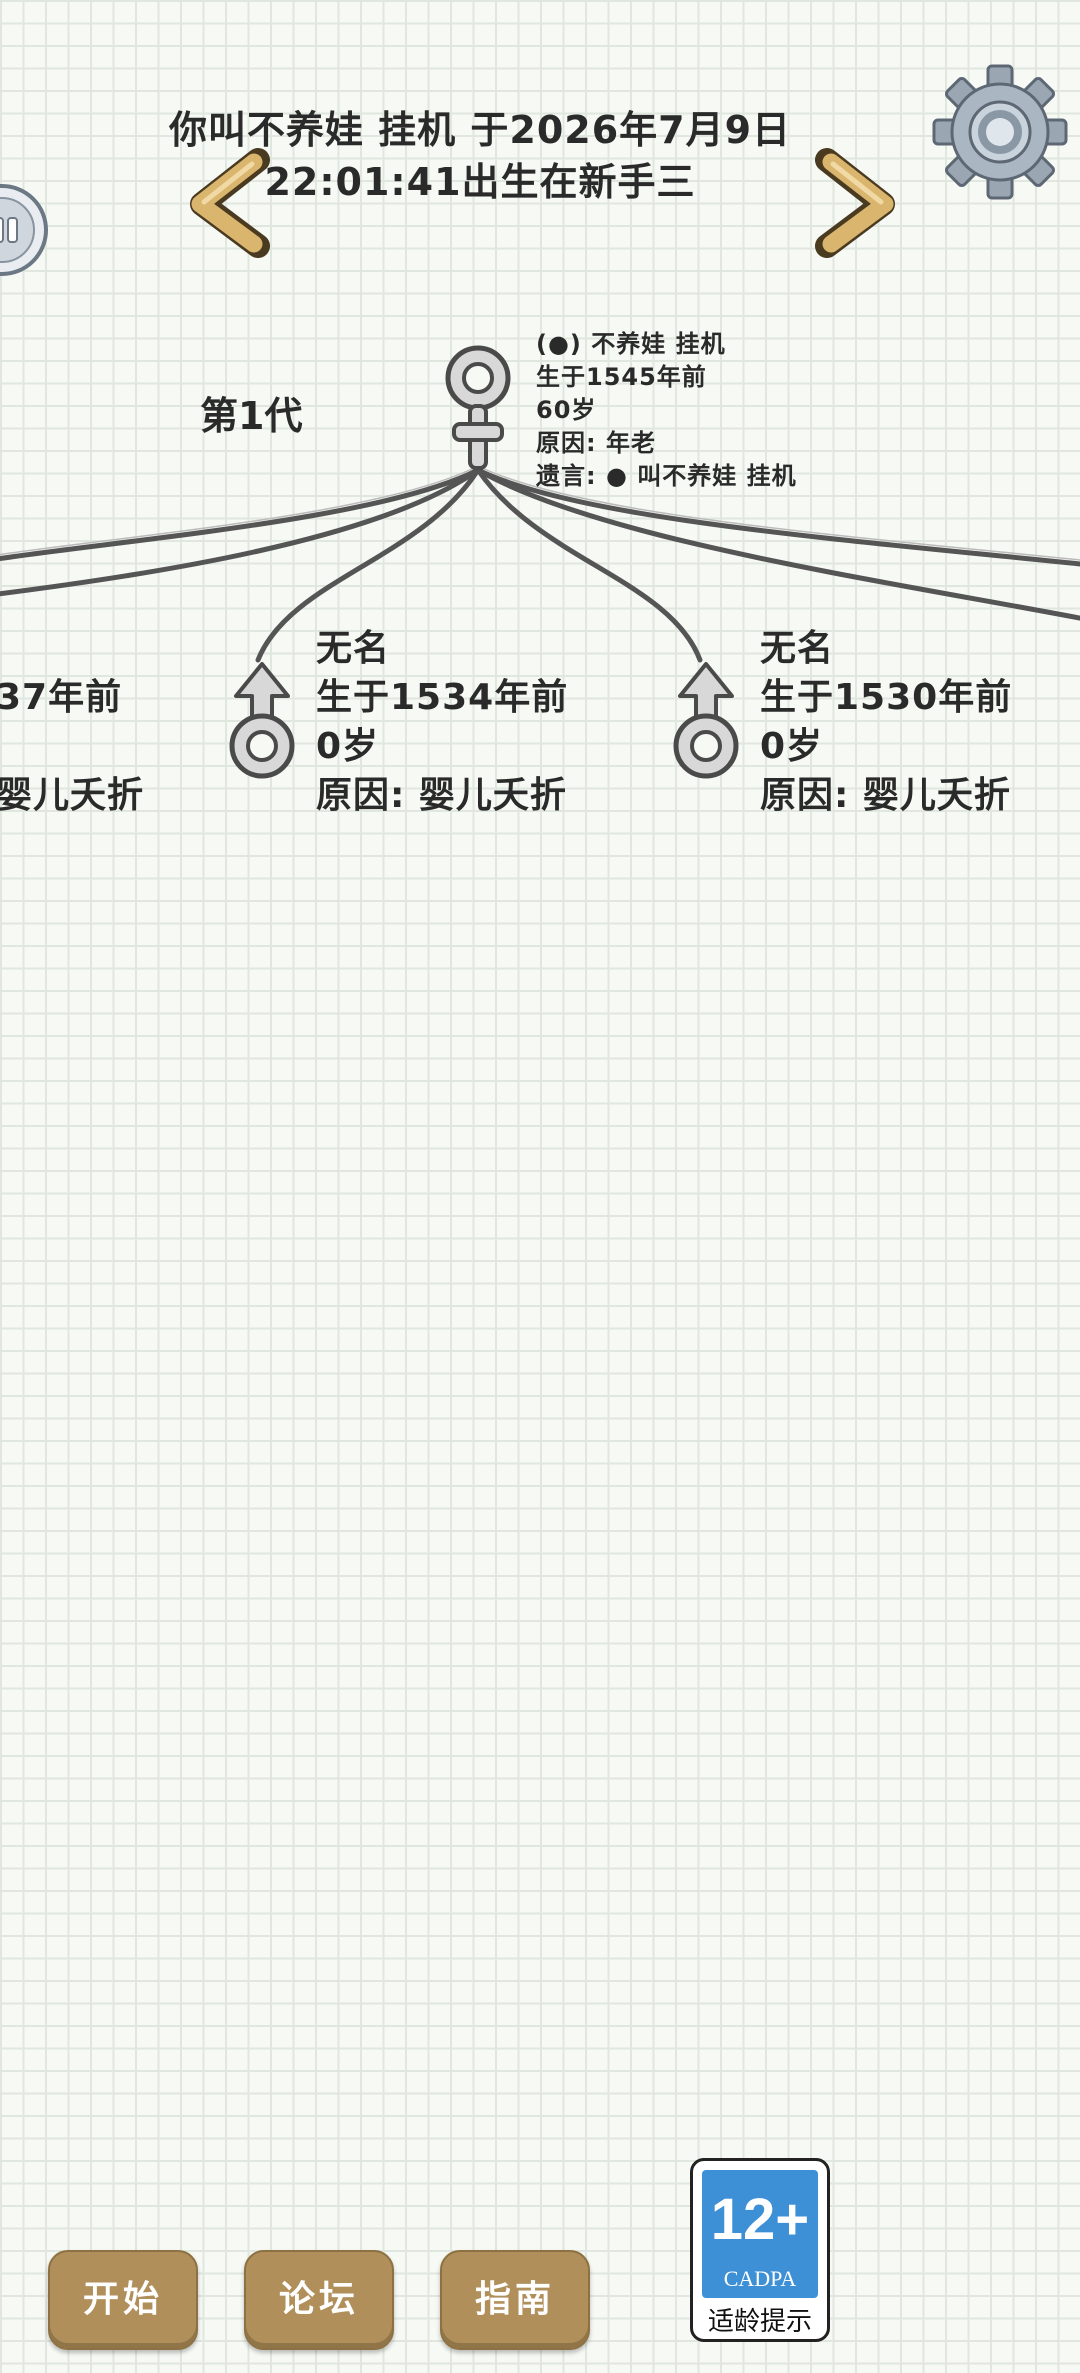  What do you see at coordinates (72, 795) in the screenshot?
I see `child-cause: 婴儿夭折` at bounding box center [72, 795].